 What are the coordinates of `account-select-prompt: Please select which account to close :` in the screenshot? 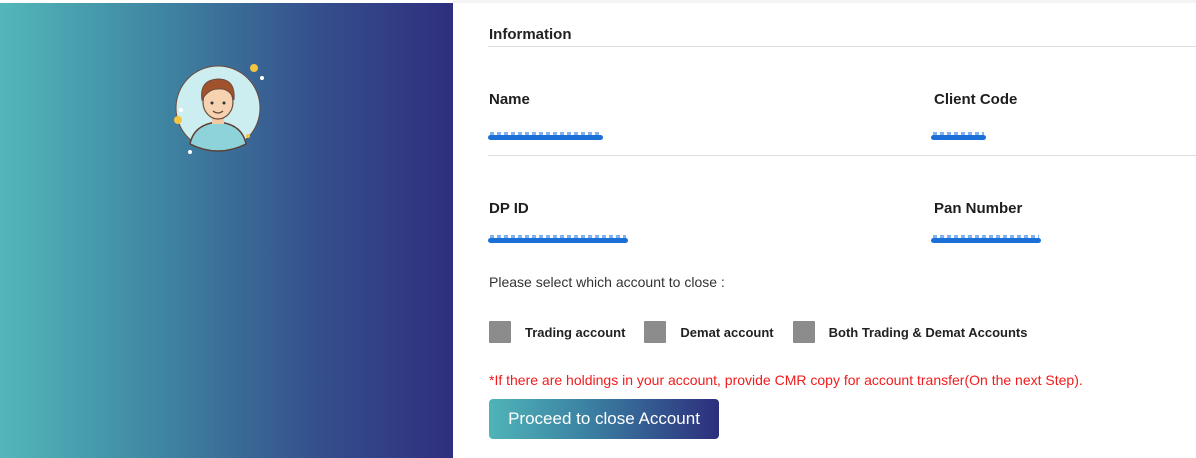 It's located at (607, 282).